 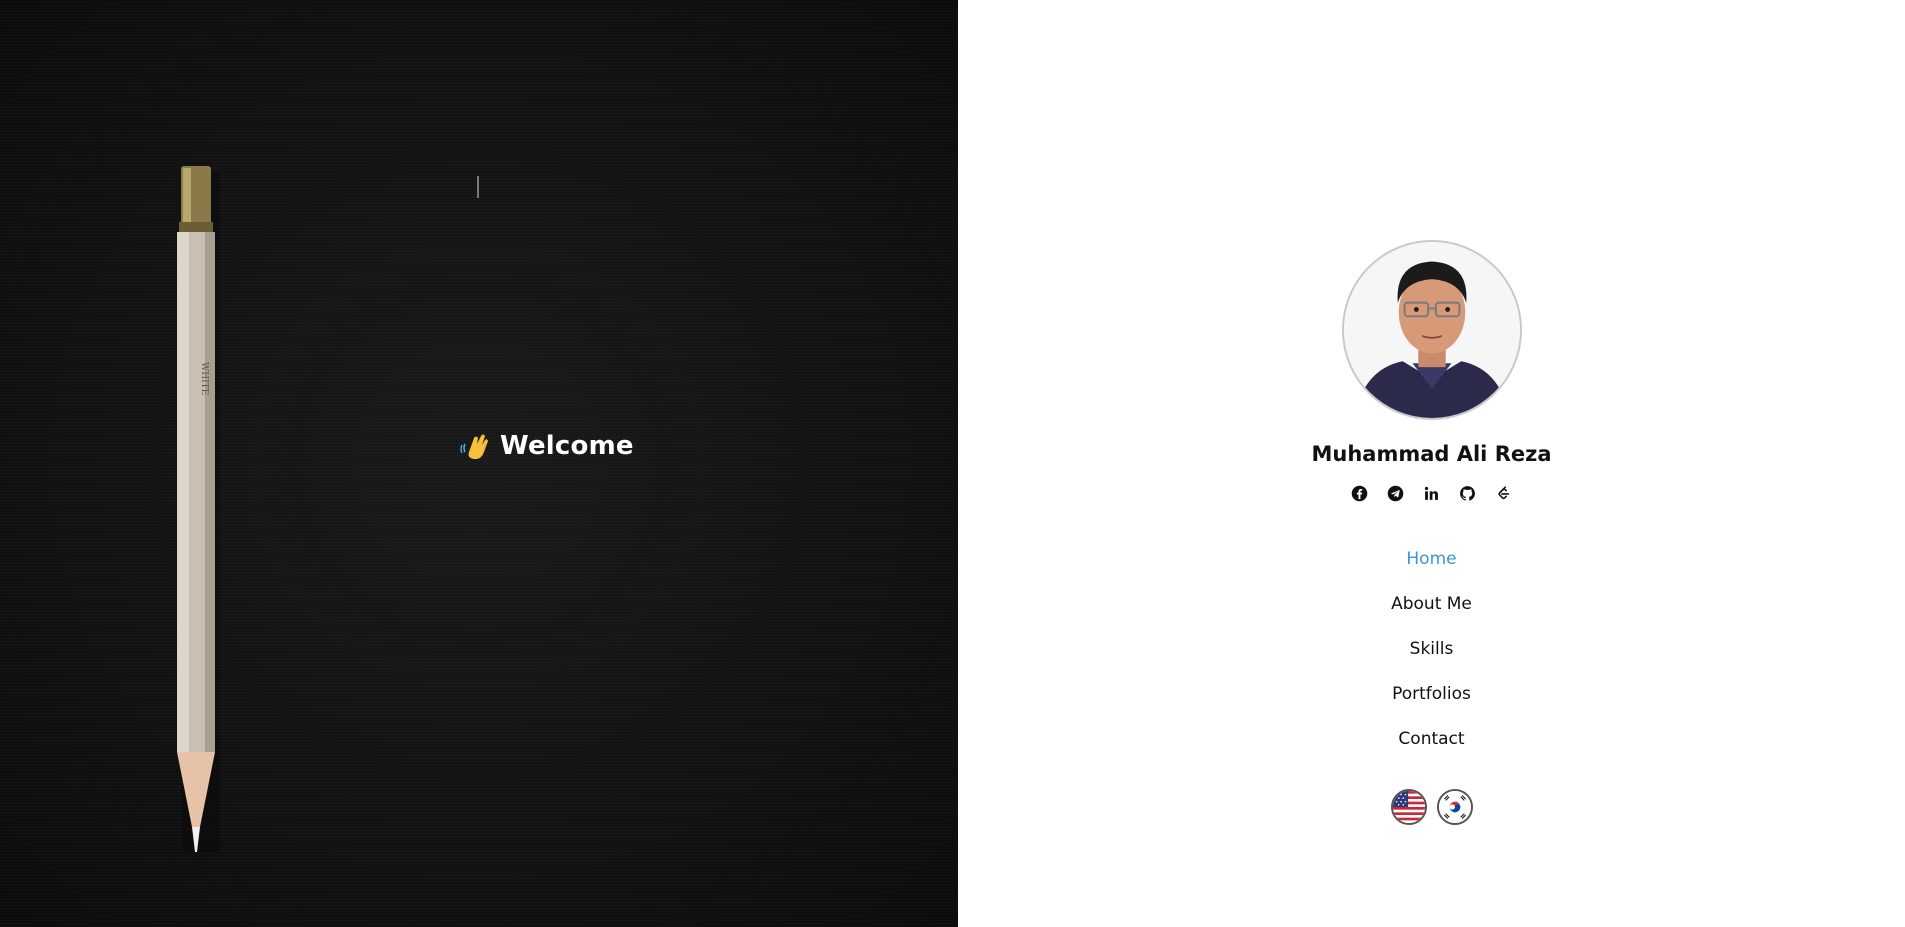 I want to click on social-links, so click(x=1432, y=493).